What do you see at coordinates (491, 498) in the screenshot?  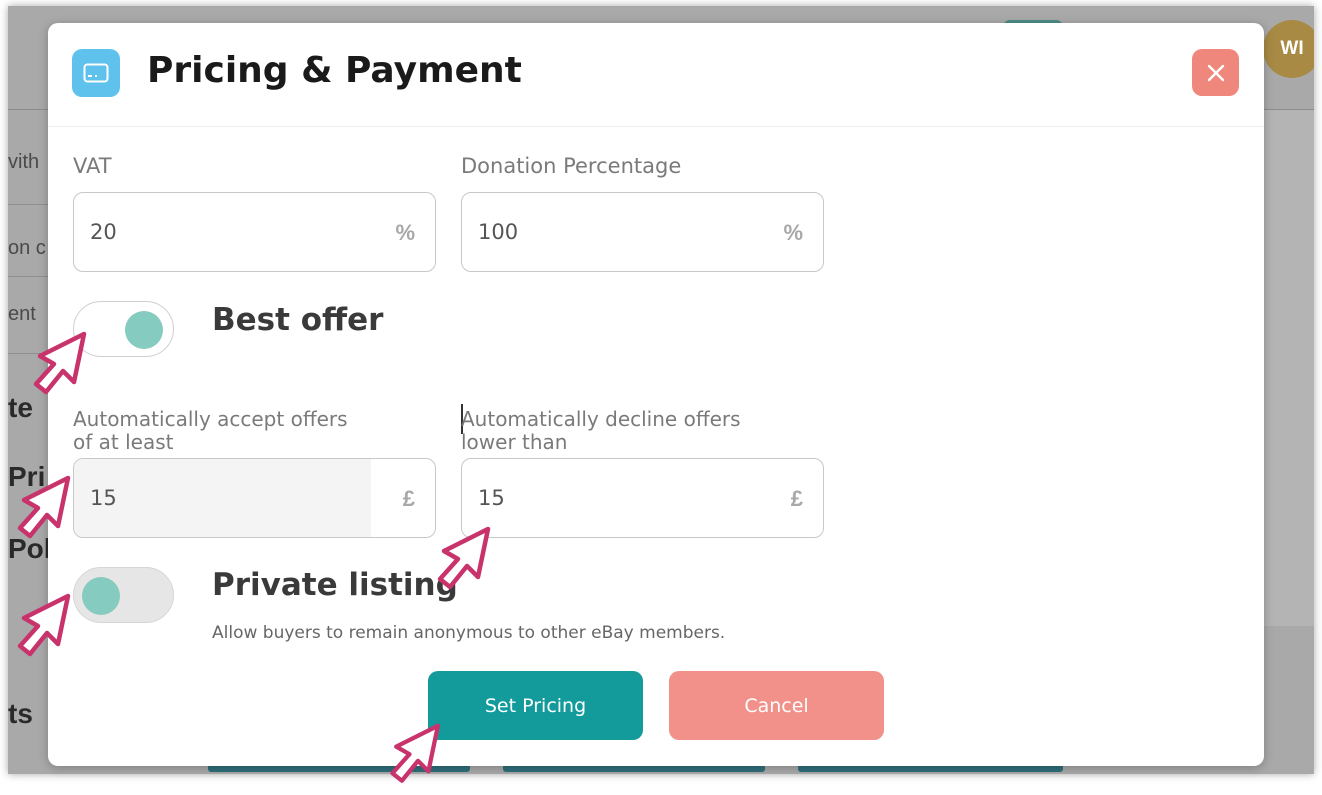 I see `decline-offers-value: 15` at bounding box center [491, 498].